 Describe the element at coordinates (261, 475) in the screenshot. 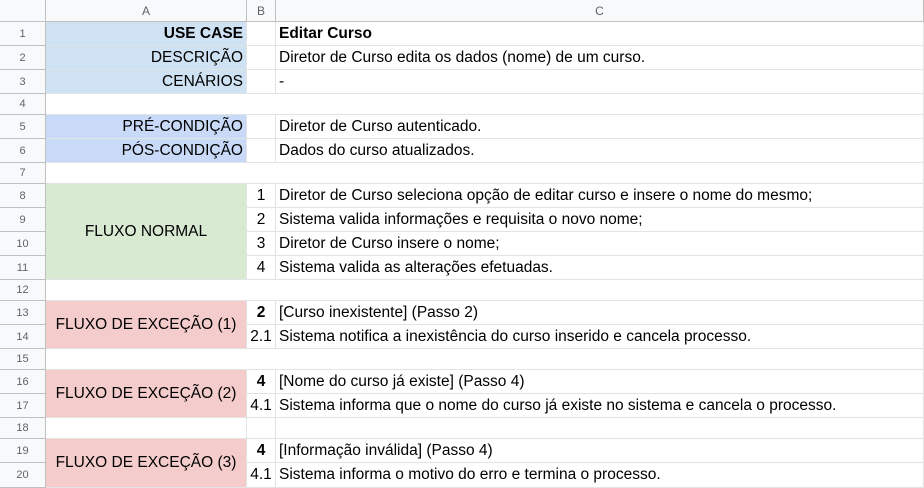

I see `cell-b20: 4.1` at that location.